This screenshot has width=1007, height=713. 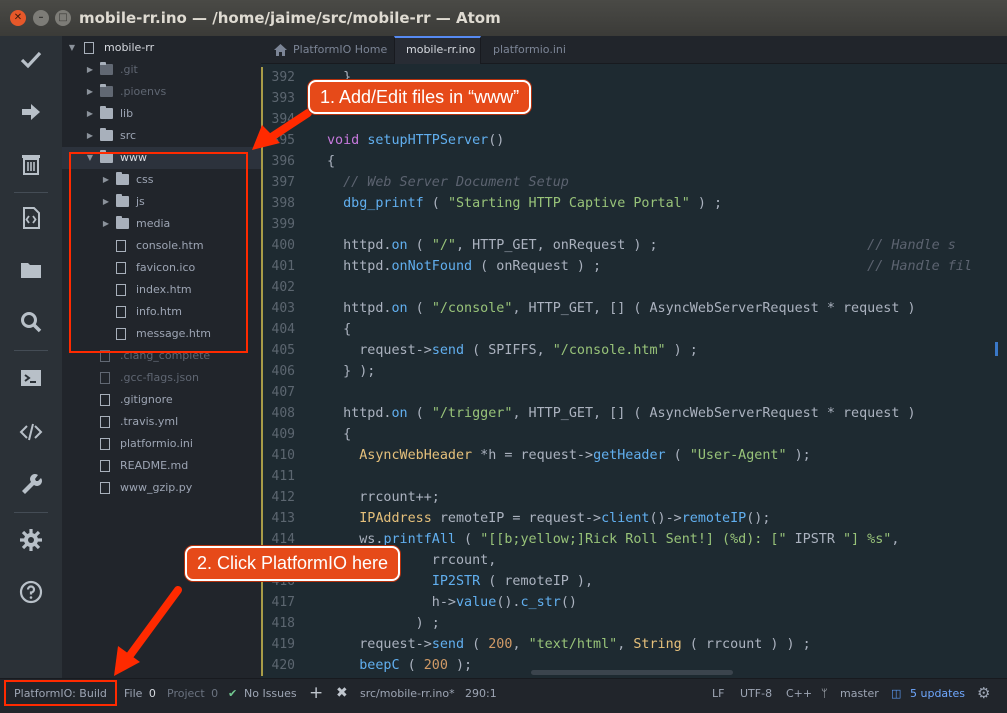 I want to click on line-number: 397, so click(x=283, y=182).